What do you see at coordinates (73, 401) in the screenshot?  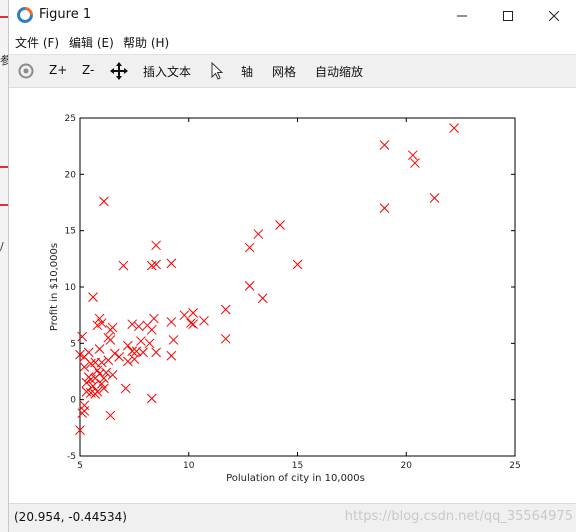 I see `y-tick-label: 0` at bounding box center [73, 401].